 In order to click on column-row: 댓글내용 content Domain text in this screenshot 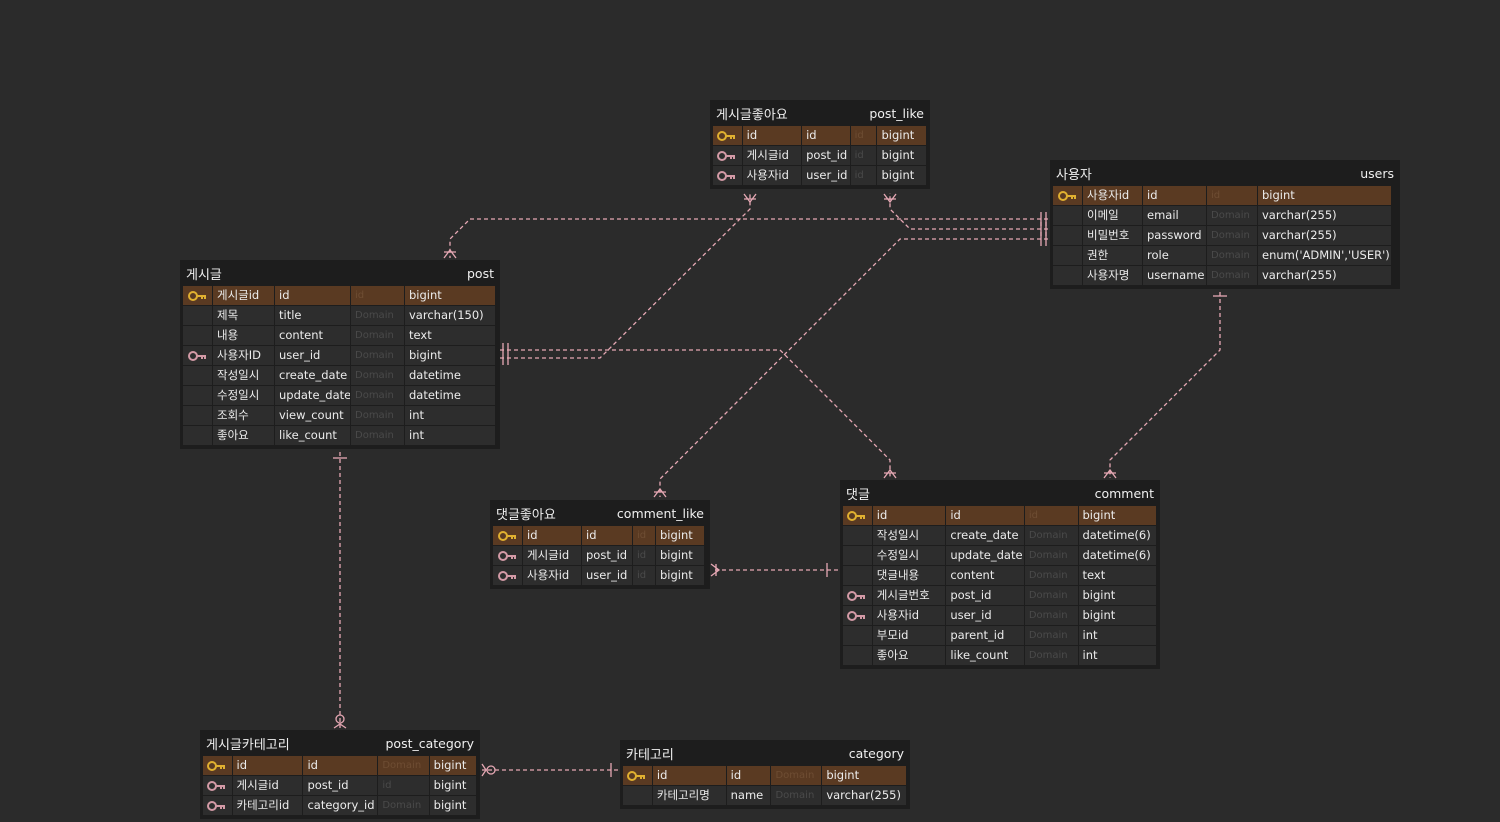, I will do `click(1000, 576)`.